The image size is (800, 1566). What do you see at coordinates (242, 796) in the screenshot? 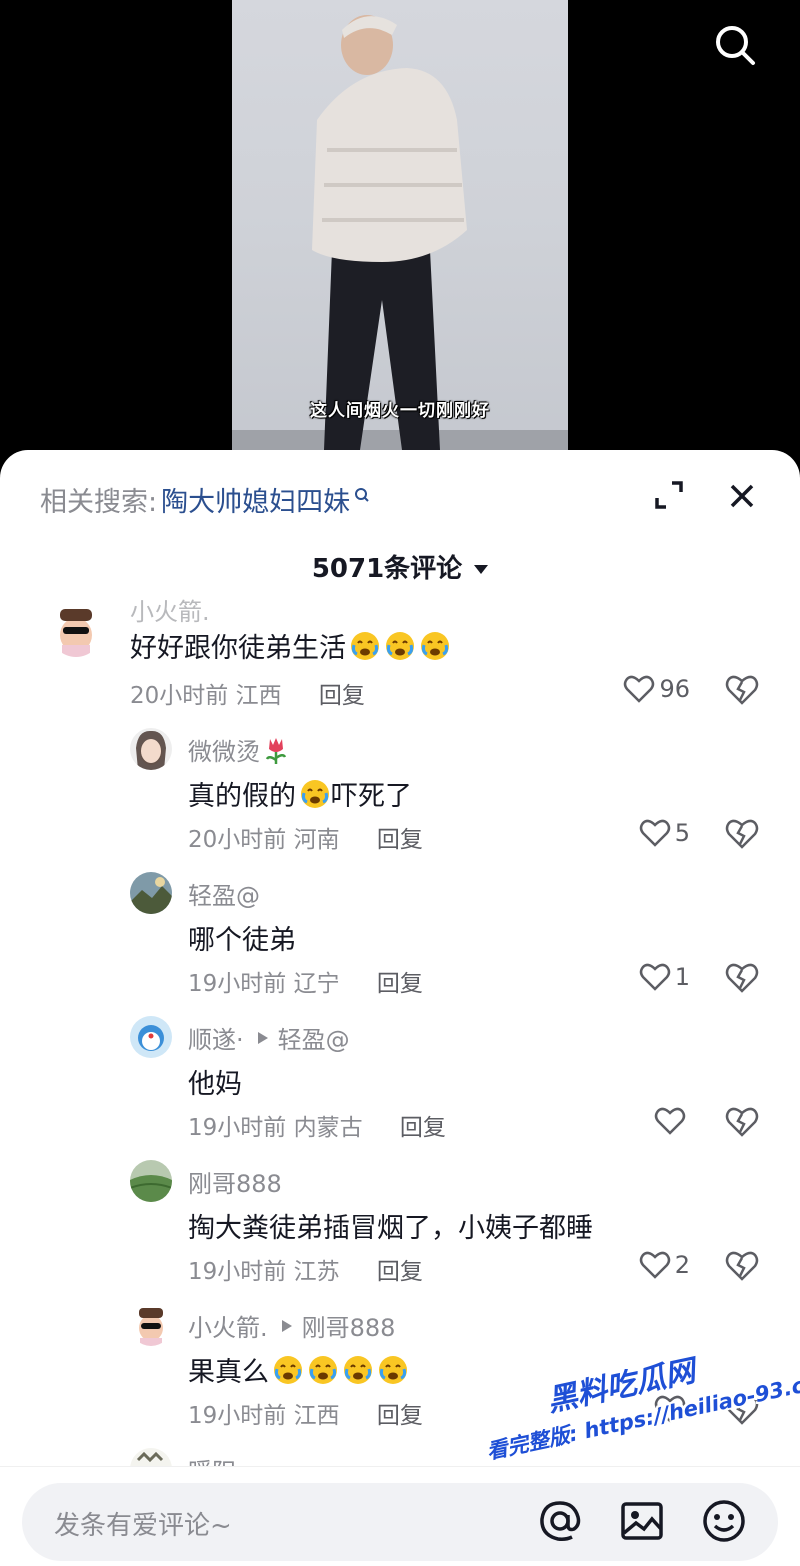
I see `comment-text-content: 真的假的` at bounding box center [242, 796].